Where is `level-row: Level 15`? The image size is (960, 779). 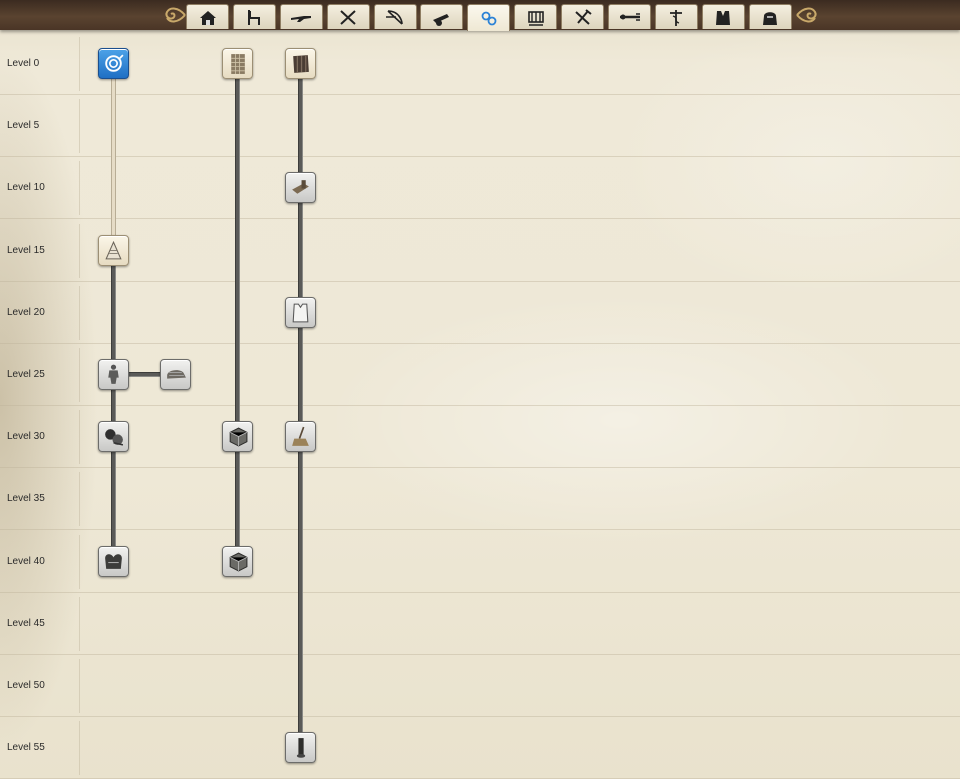
level-row: Level 15 is located at coordinates (480, 251).